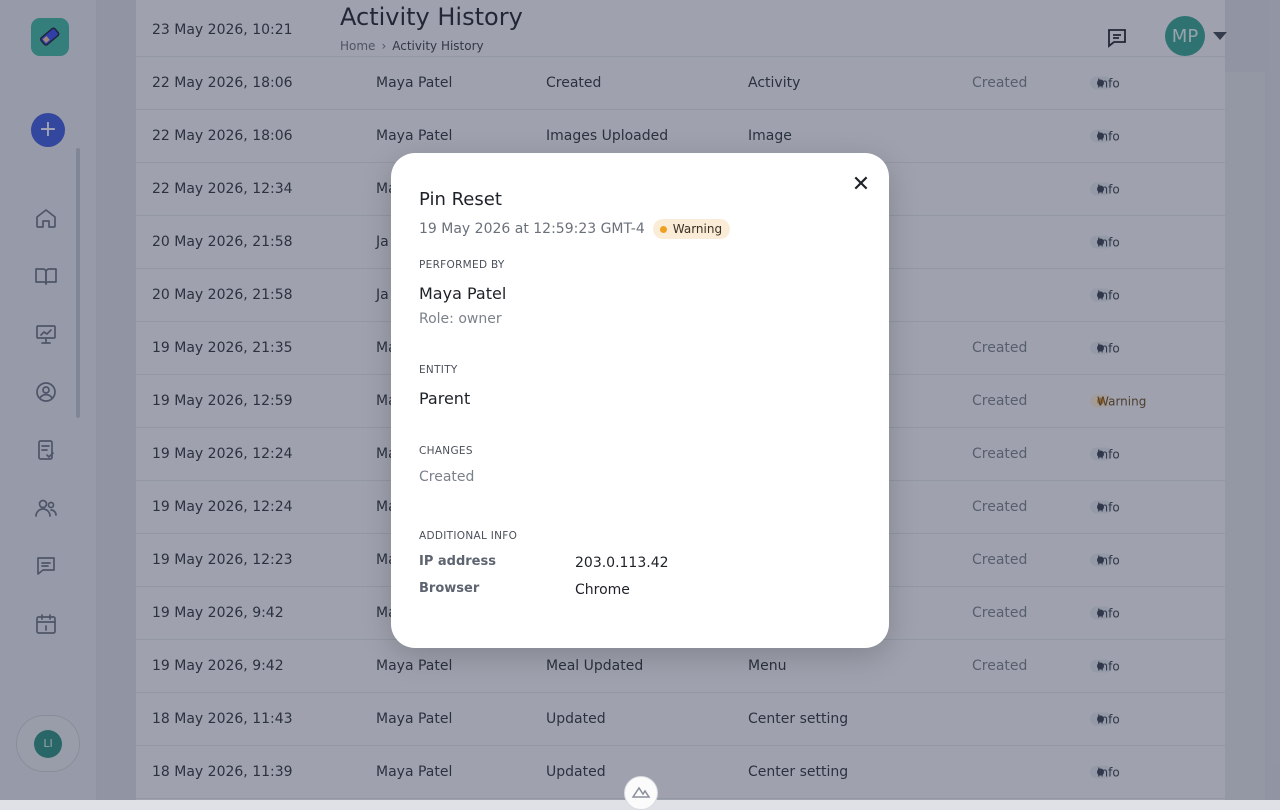 This screenshot has height=810, width=1280. I want to click on assistant-button, so click(641, 793).